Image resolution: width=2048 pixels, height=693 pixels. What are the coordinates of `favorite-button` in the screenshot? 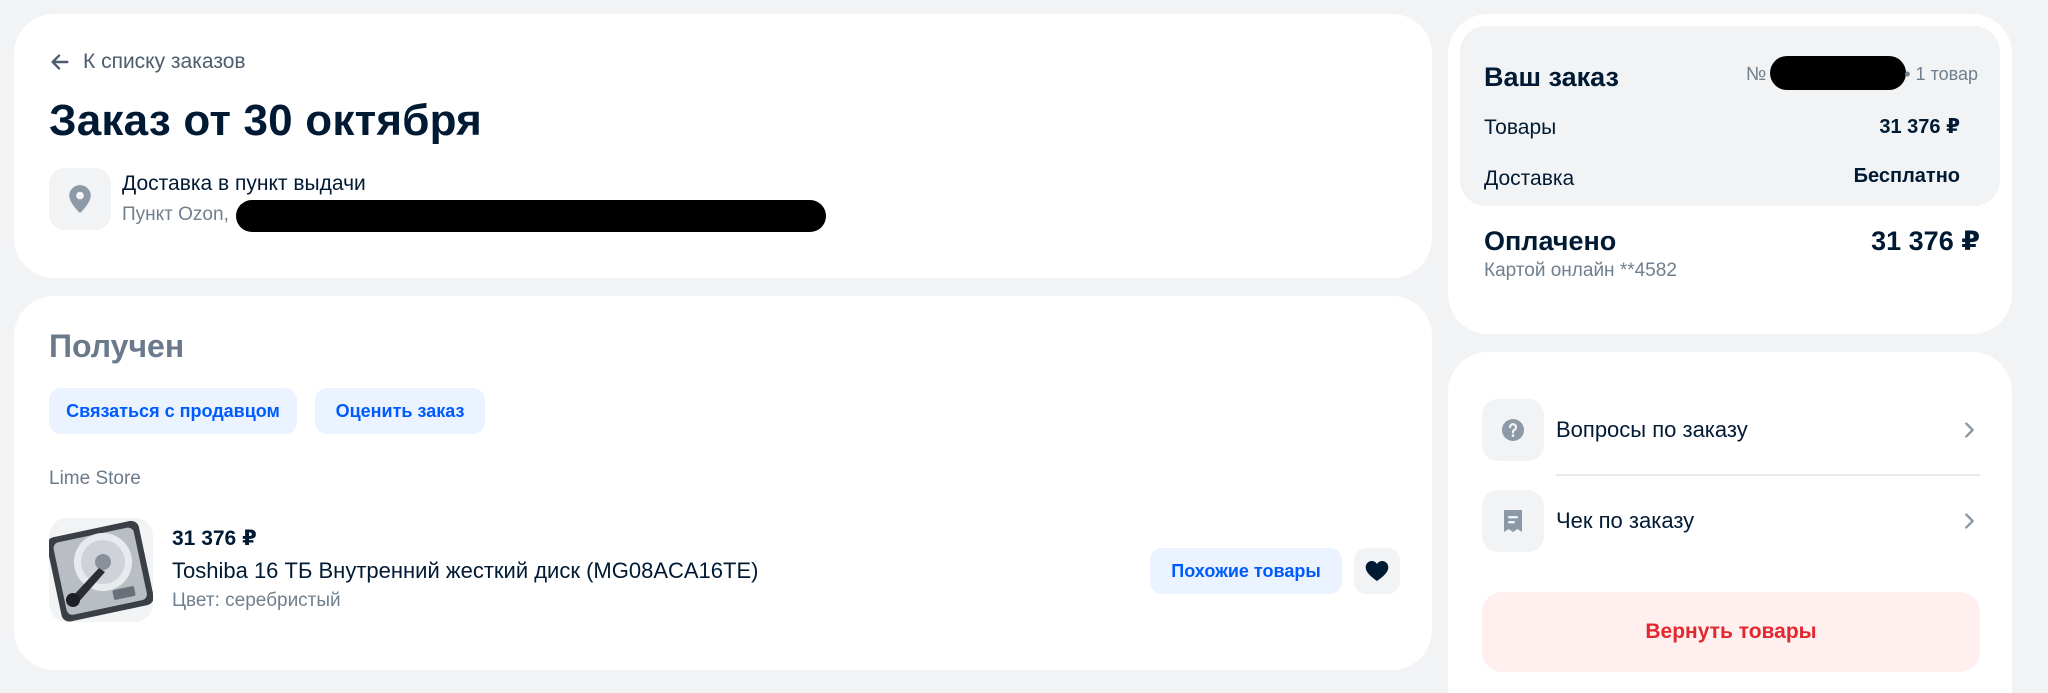 It's located at (1377, 571).